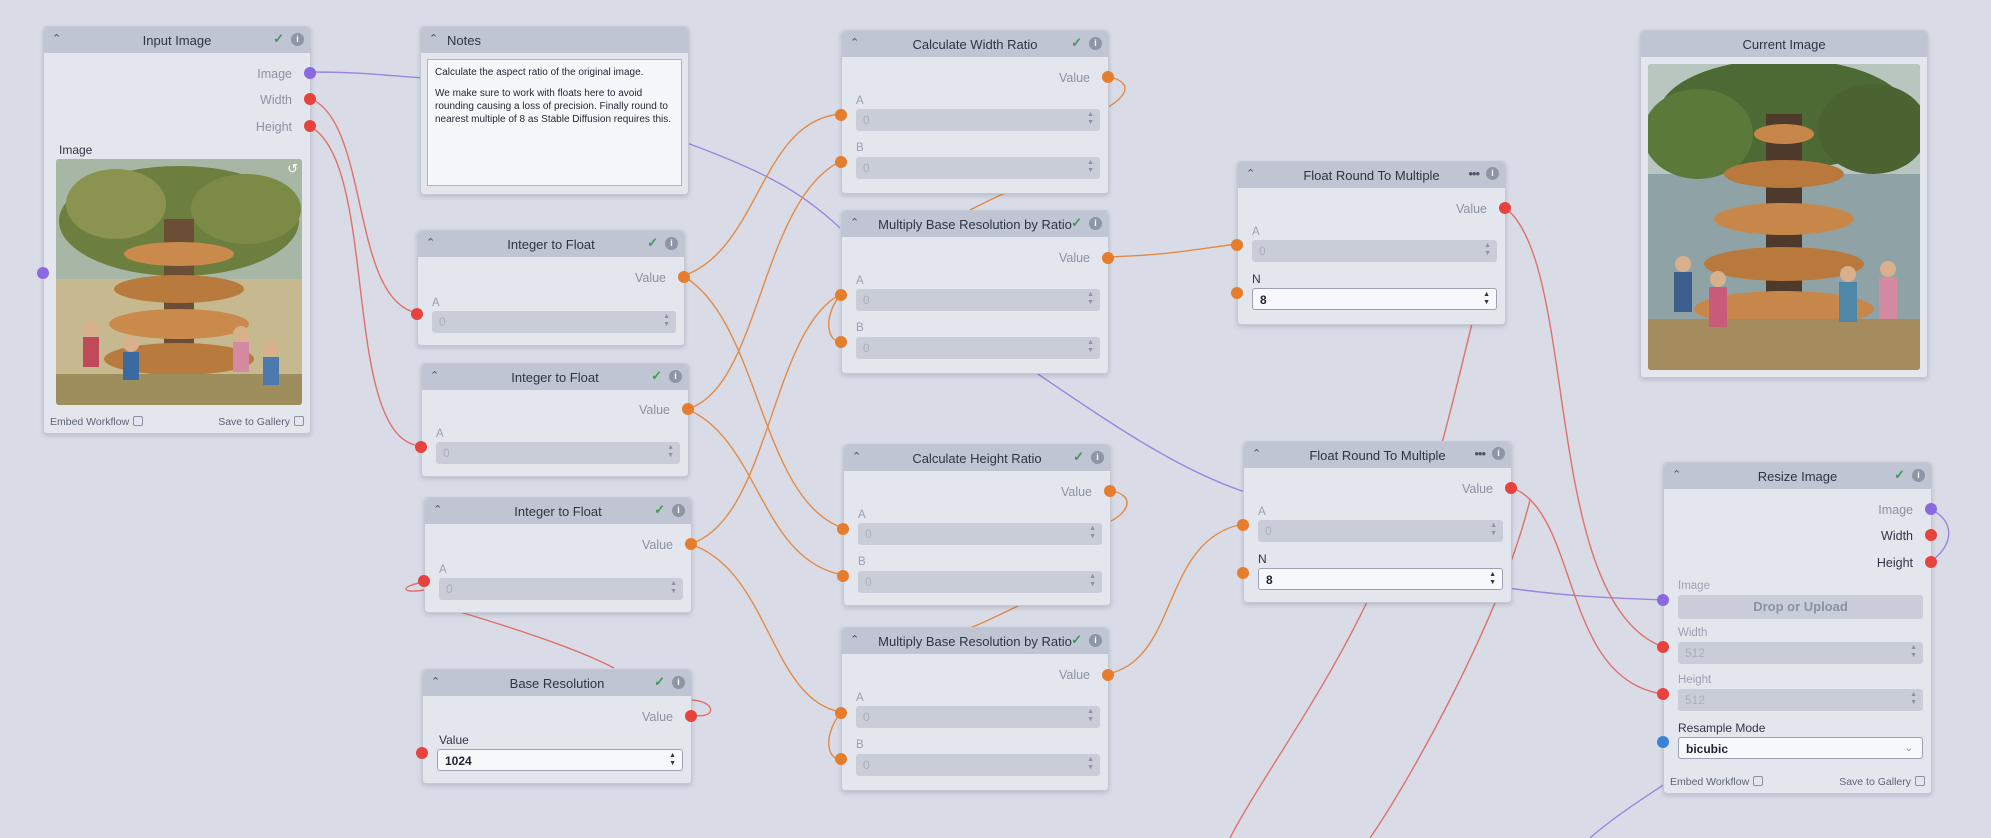  Describe the element at coordinates (1800, 748) in the screenshot. I see `resample-mode-select: bicubic ⌄` at that location.